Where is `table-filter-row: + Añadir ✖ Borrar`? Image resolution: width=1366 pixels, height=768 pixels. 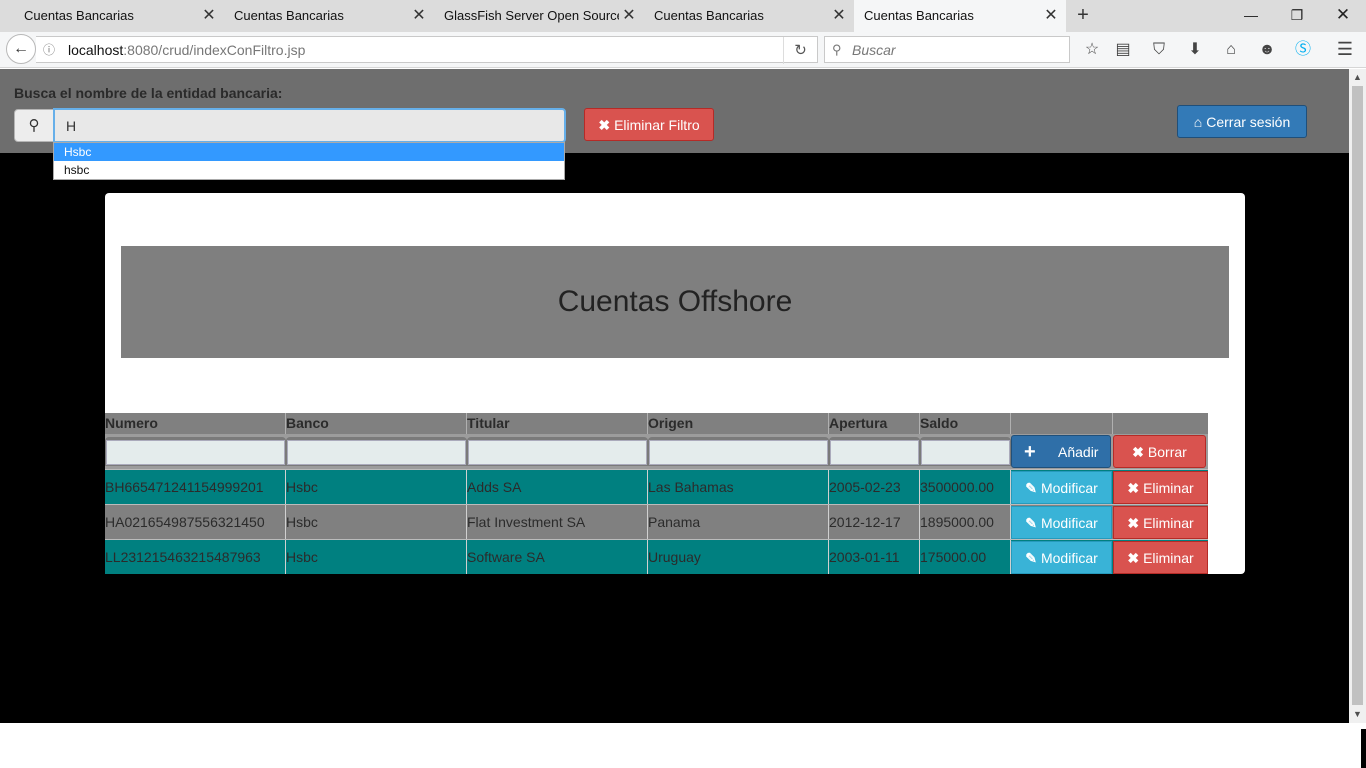 table-filter-row: + Añadir ✖ Borrar is located at coordinates (656, 451).